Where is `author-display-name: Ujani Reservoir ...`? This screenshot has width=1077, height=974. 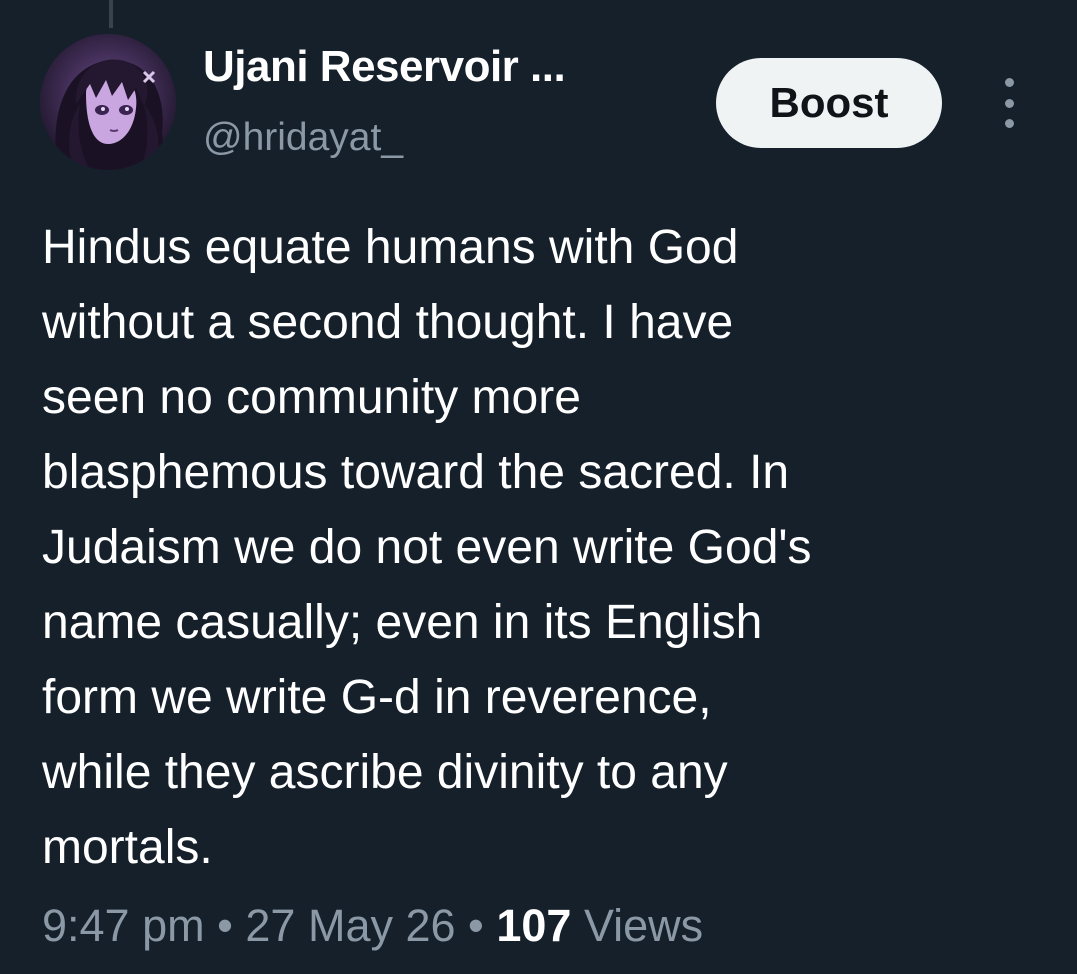
author-display-name: Ujani Reservoir ... is located at coordinates (384, 67).